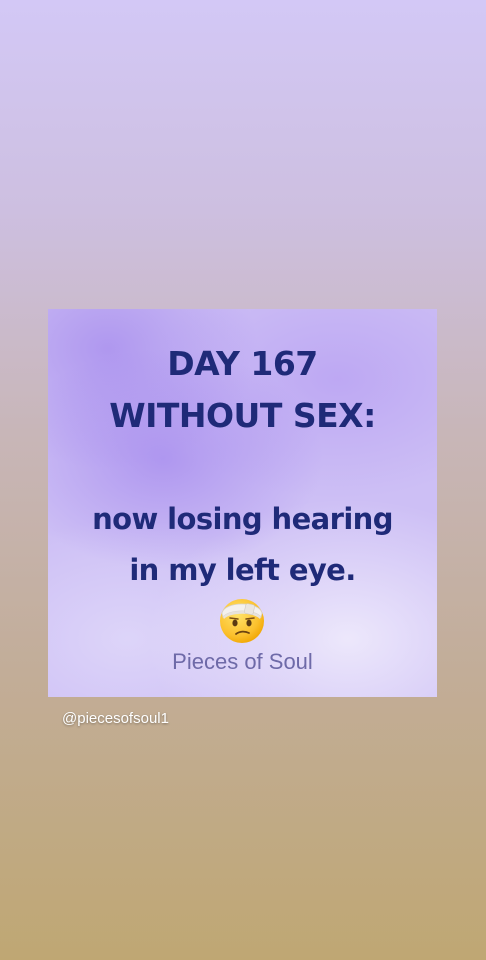  What do you see at coordinates (242, 415) in the screenshot?
I see `headline-without-sex: WITHOUT SEX:` at bounding box center [242, 415].